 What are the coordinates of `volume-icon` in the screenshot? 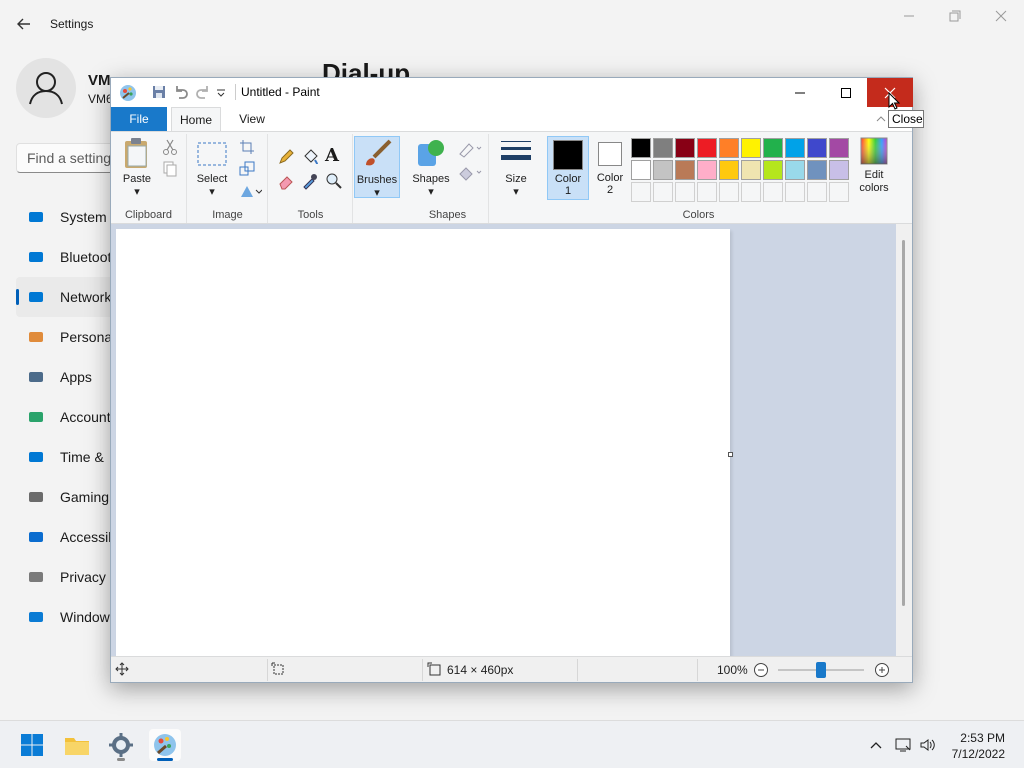 It's located at (928, 745).